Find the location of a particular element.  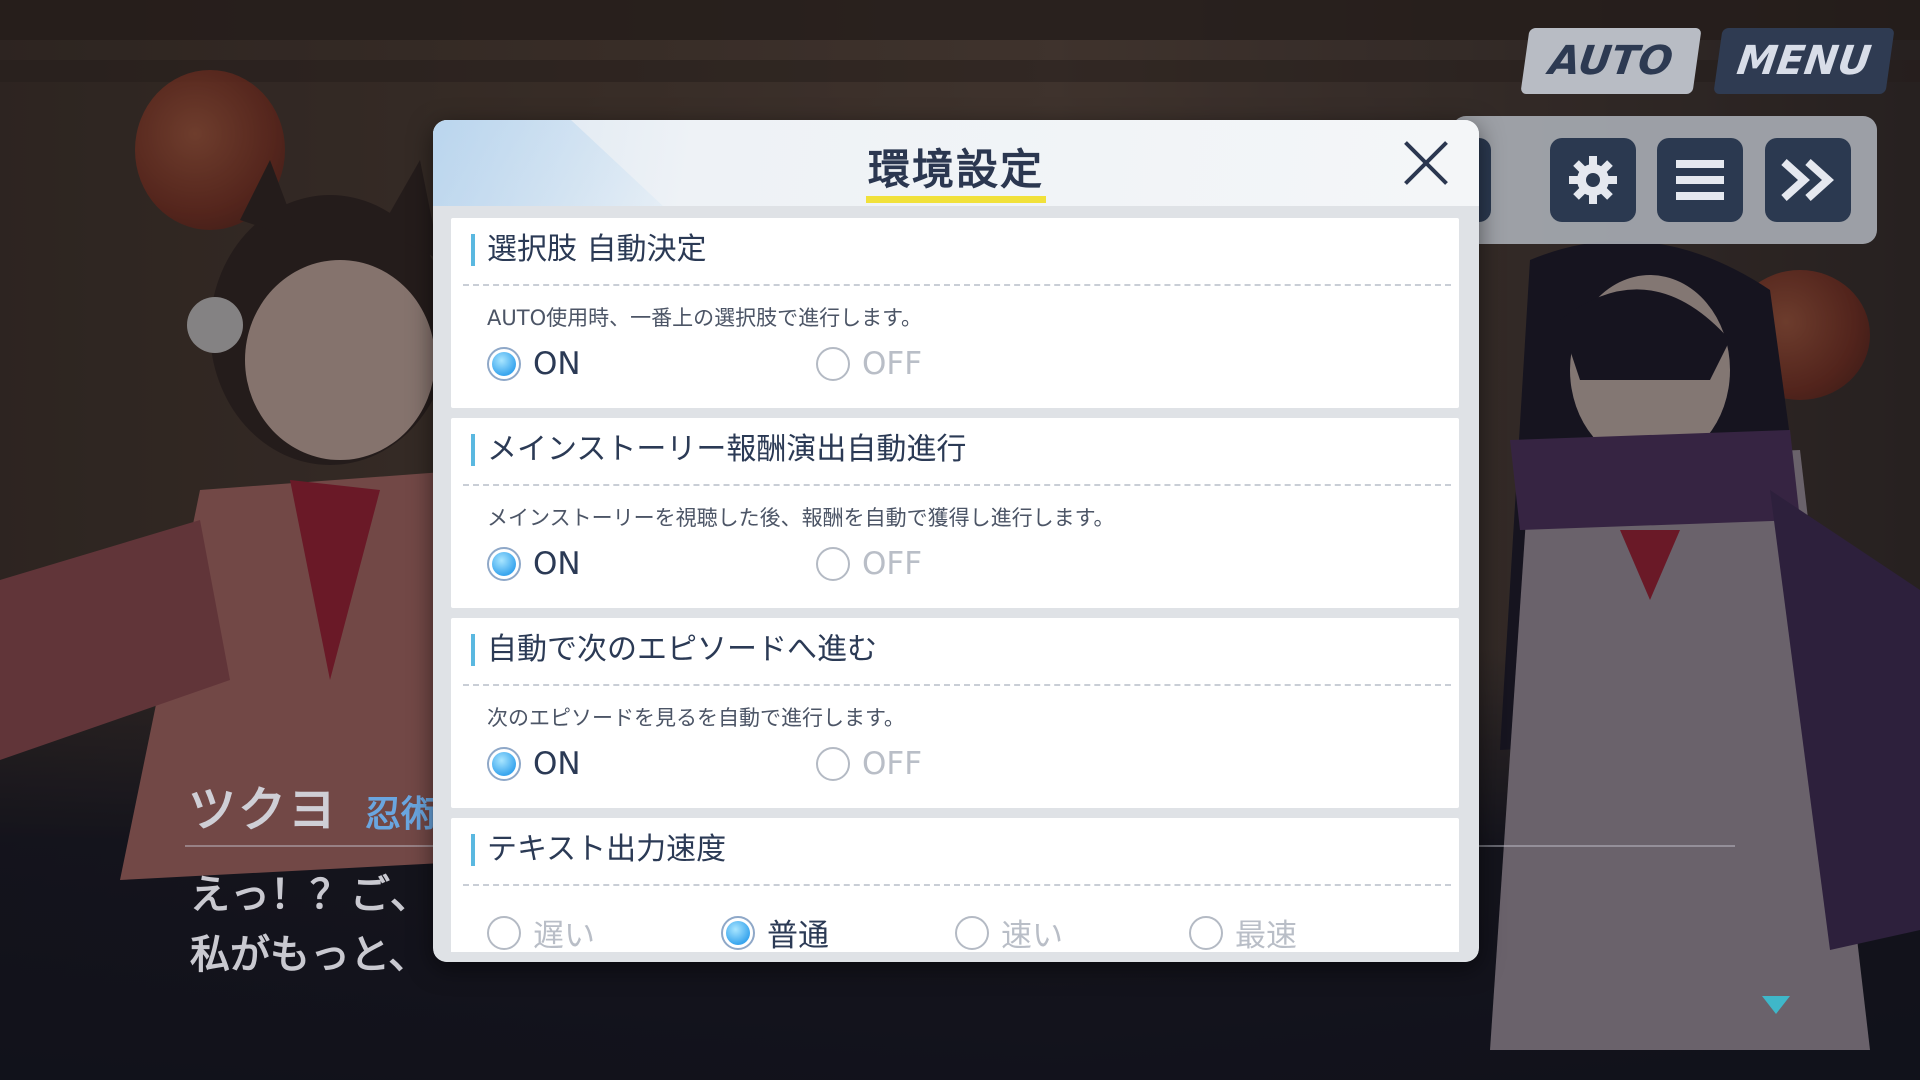

radio-label: 普通 is located at coordinates (798, 936).